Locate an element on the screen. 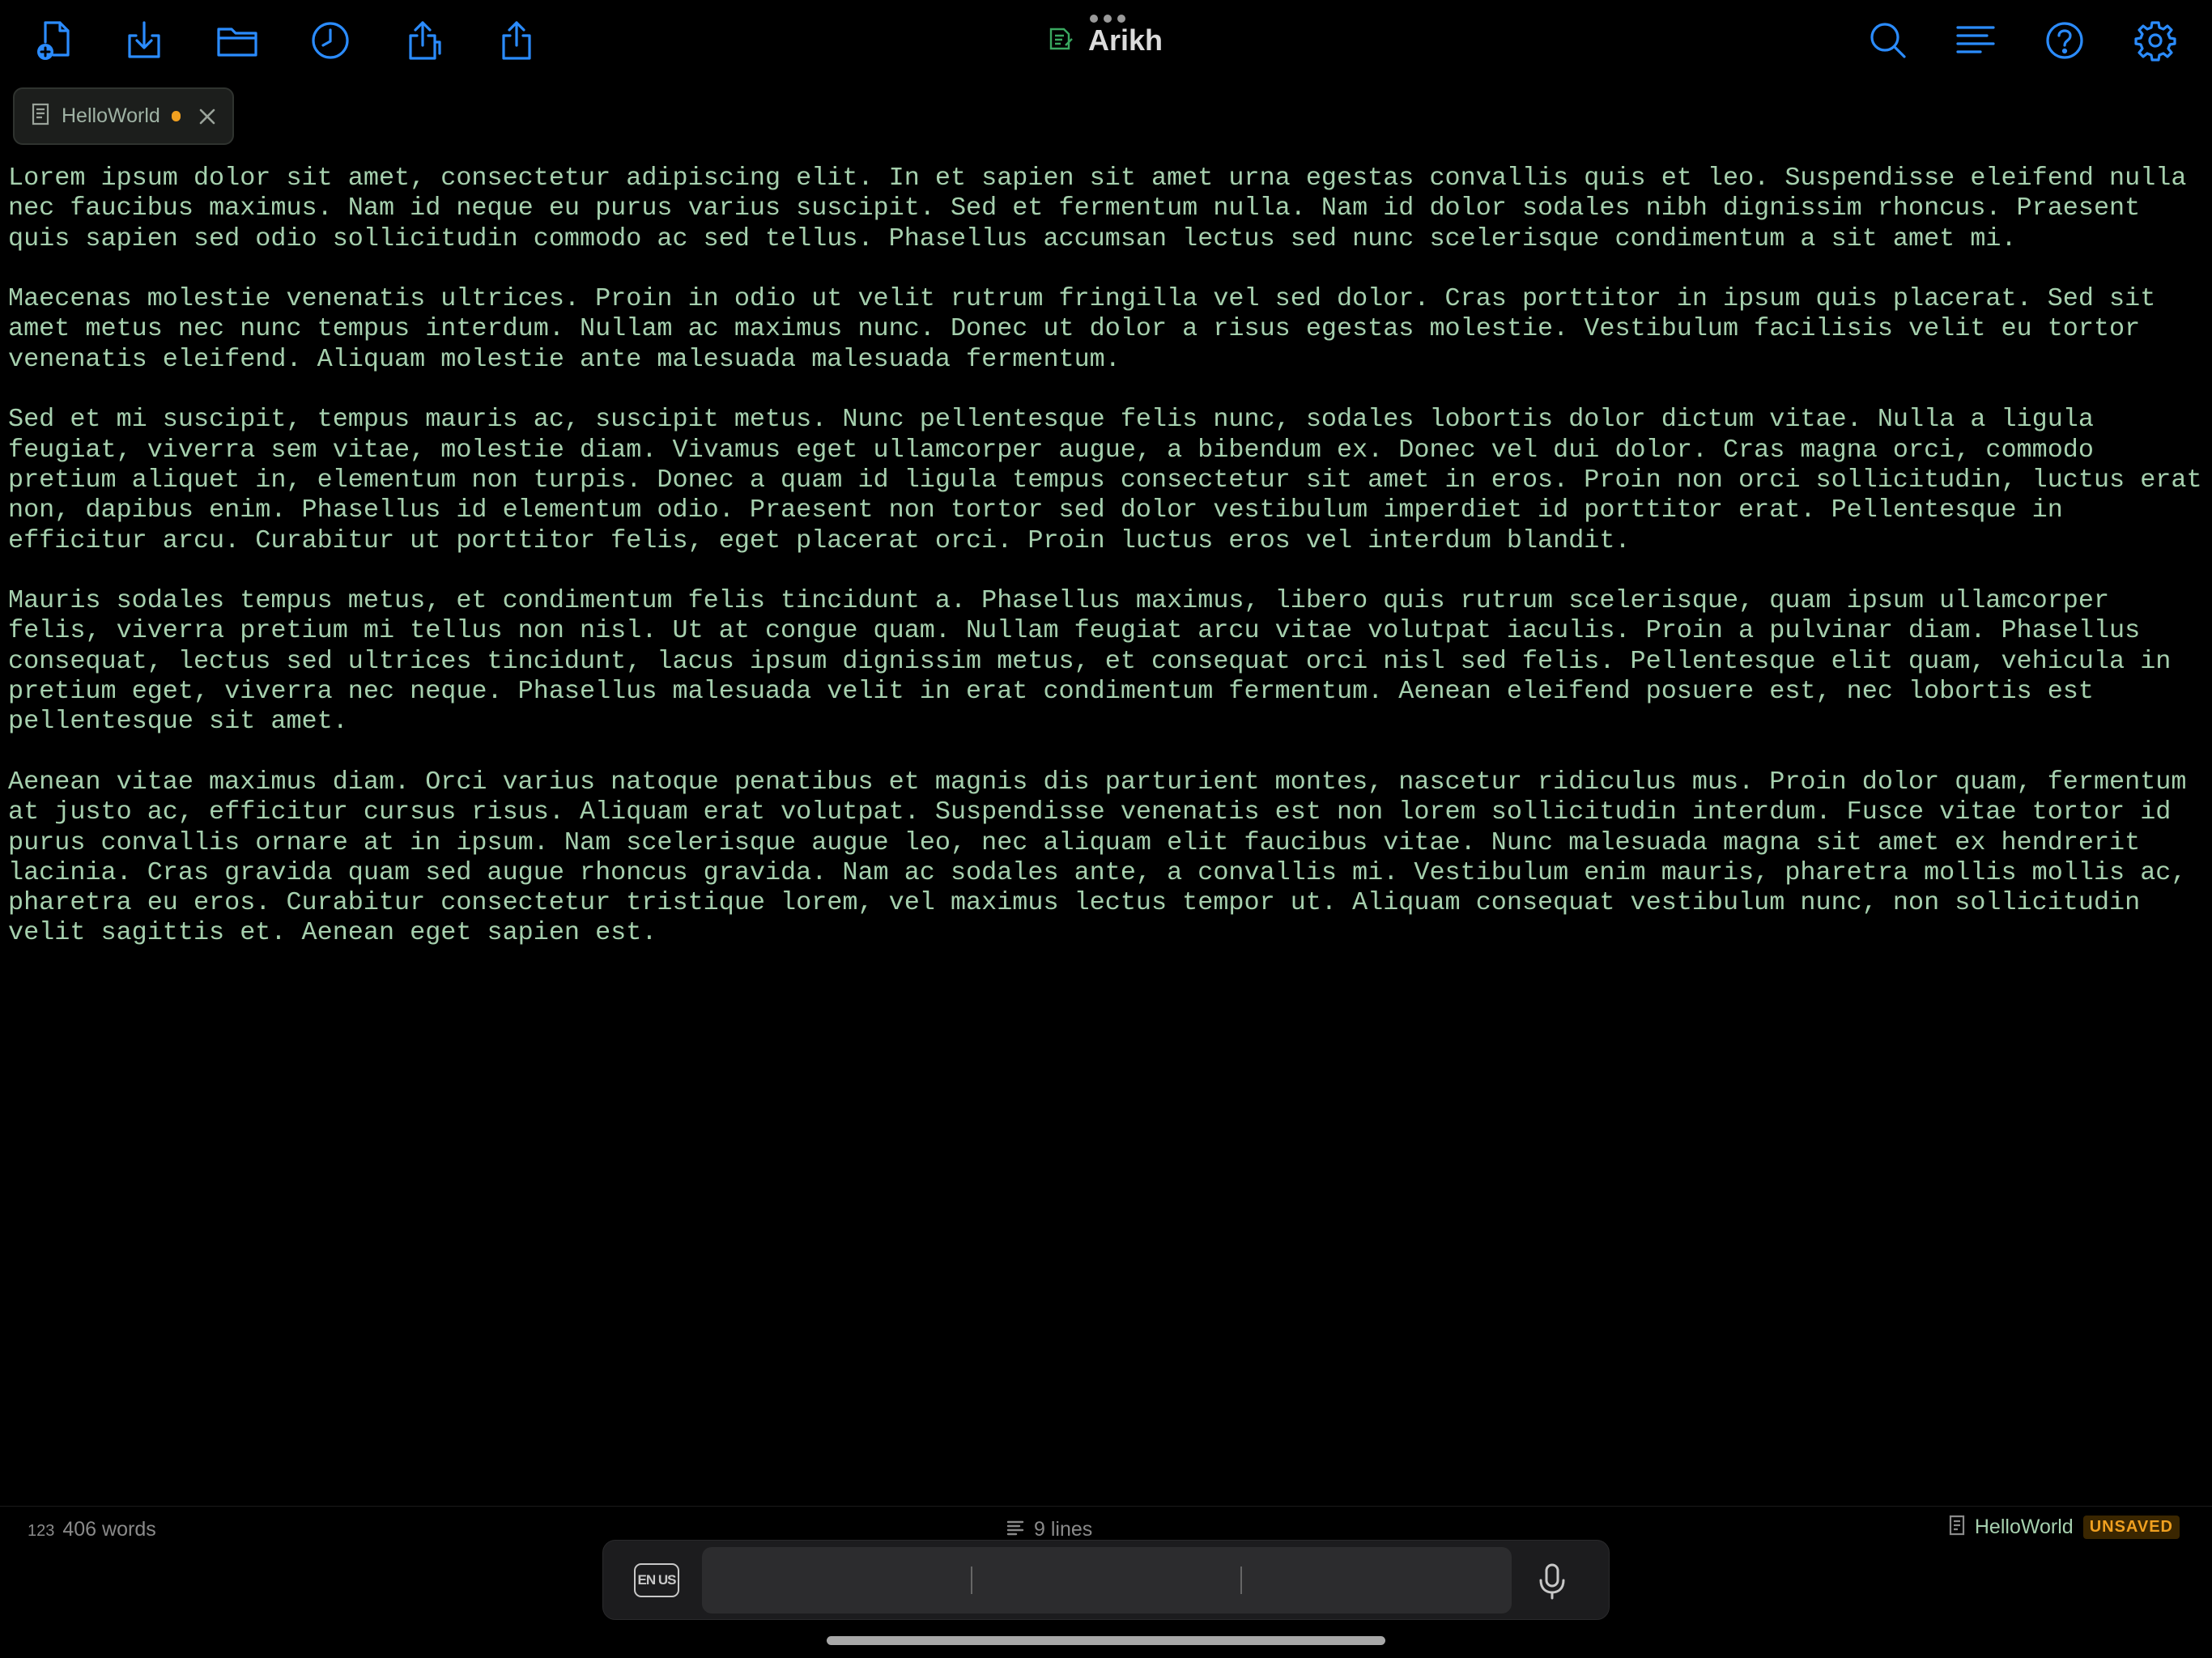 This screenshot has height=1658, width=2212. line-count-text: 9 lines is located at coordinates (1063, 1529).